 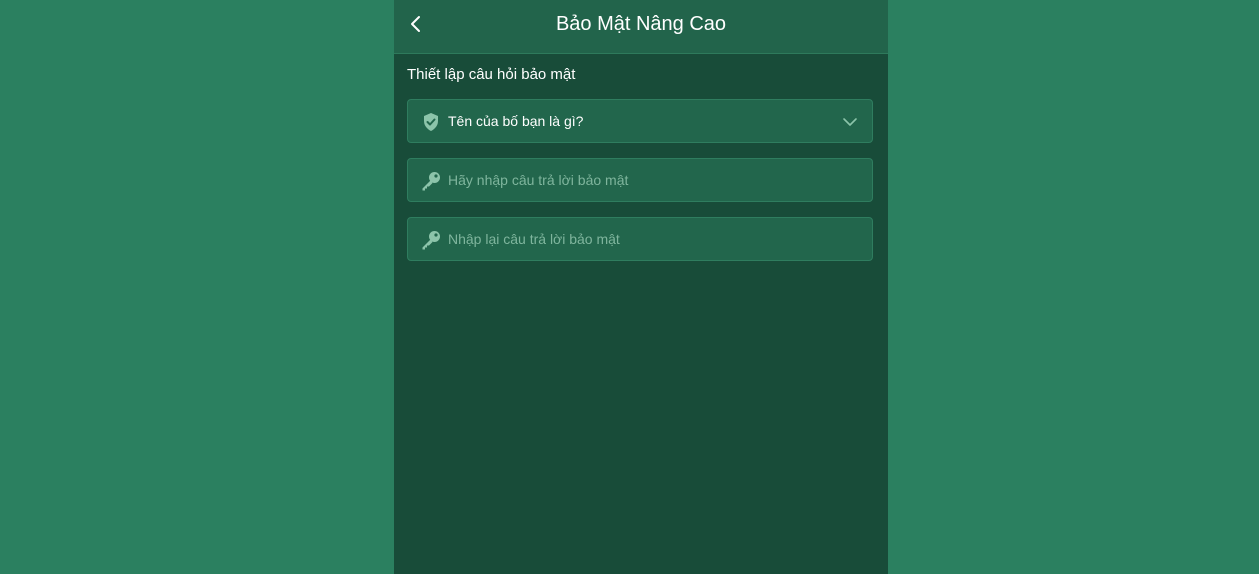 What do you see at coordinates (534, 239) in the screenshot?
I see `confirm-placeholder: Nhập lại câu trả lời bảo mật` at bounding box center [534, 239].